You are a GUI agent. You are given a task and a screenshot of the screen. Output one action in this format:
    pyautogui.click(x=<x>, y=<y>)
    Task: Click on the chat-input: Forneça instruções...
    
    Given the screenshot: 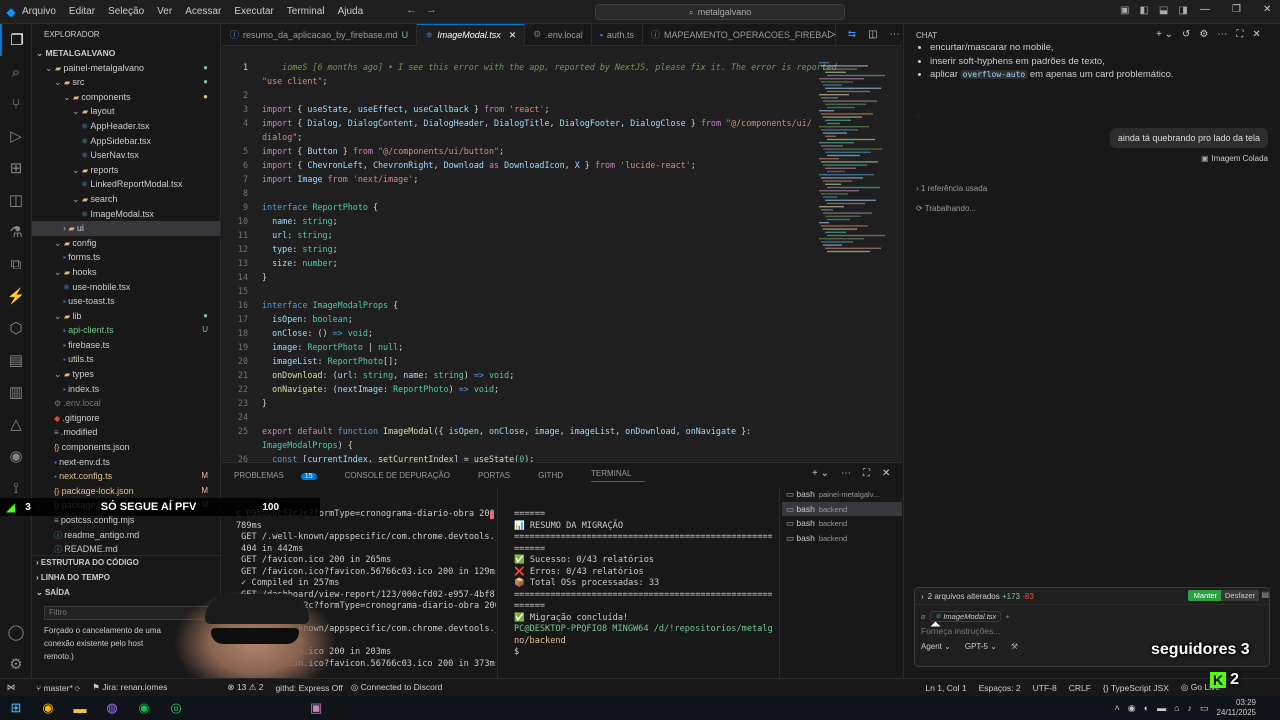 What is the action you would take?
    pyautogui.click(x=1092, y=631)
    